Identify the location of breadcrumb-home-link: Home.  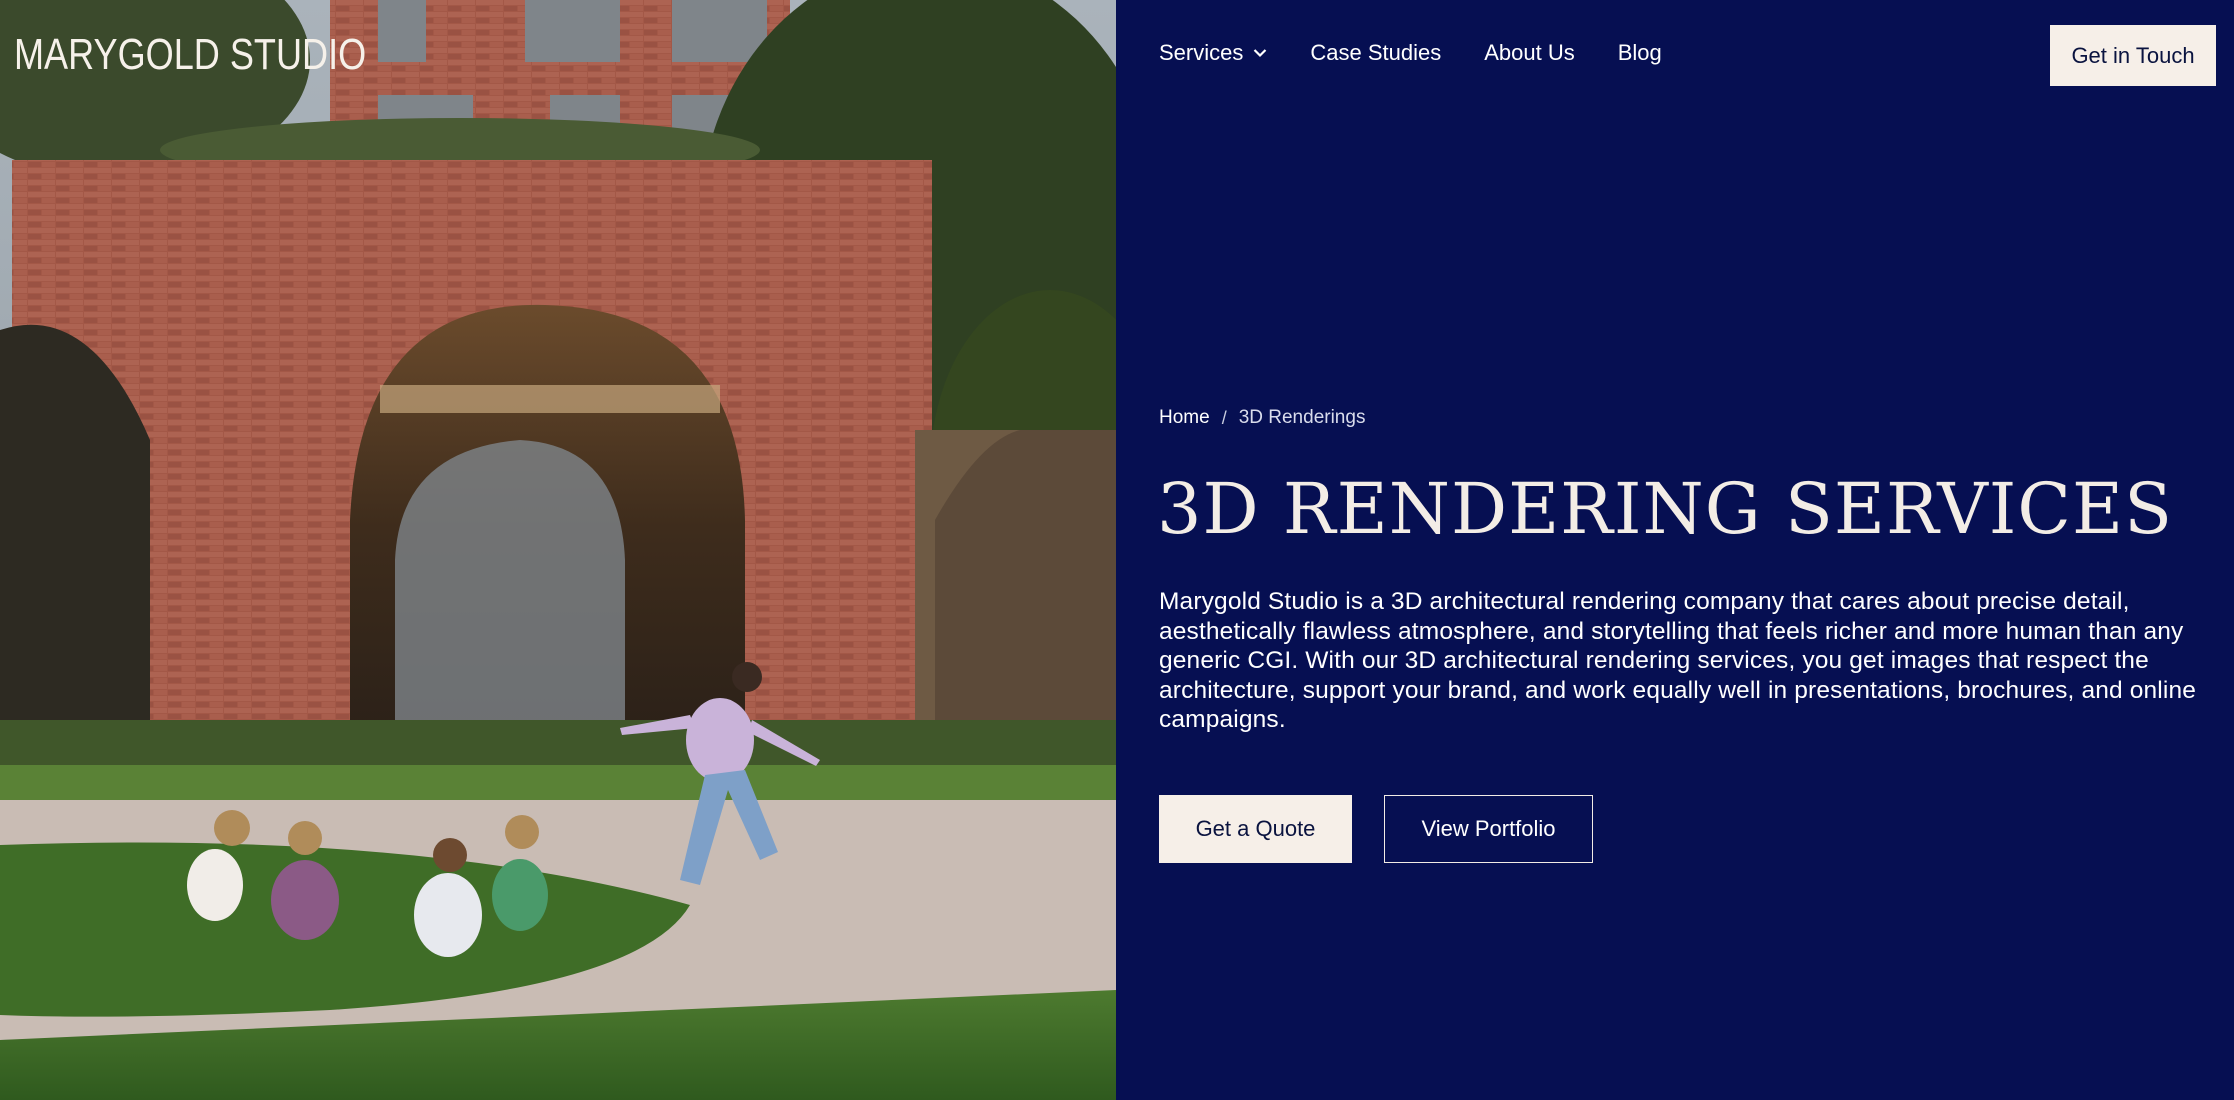
(1184, 418).